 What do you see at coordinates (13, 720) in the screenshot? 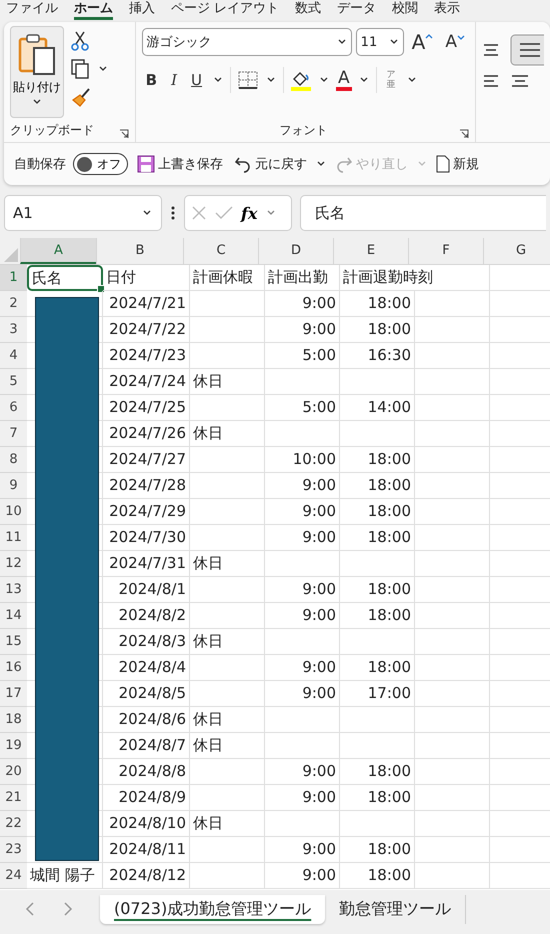
I see `row-header: 18` at bounding box center [13, 720].